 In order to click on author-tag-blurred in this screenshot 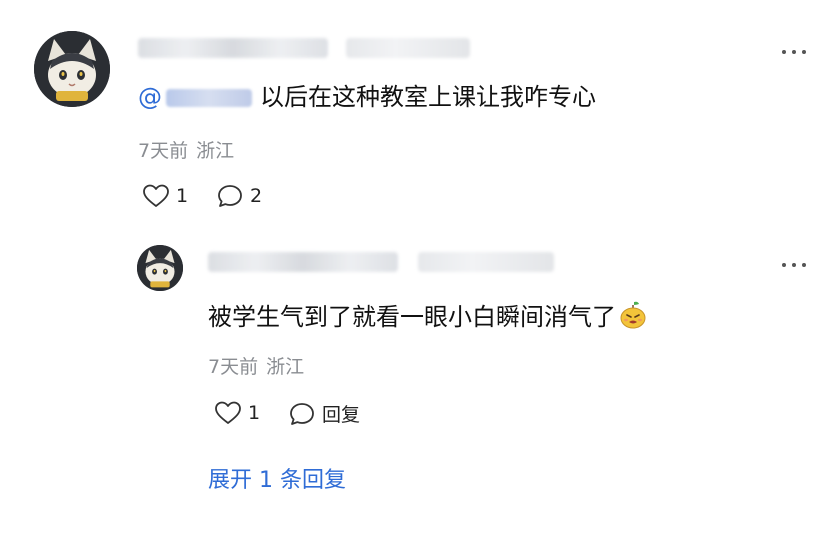, I will do `click(408, 48)`.